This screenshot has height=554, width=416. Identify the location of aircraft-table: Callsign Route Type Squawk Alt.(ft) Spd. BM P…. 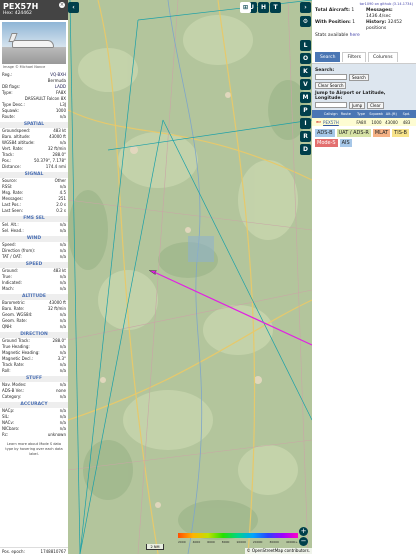
(364, 118).